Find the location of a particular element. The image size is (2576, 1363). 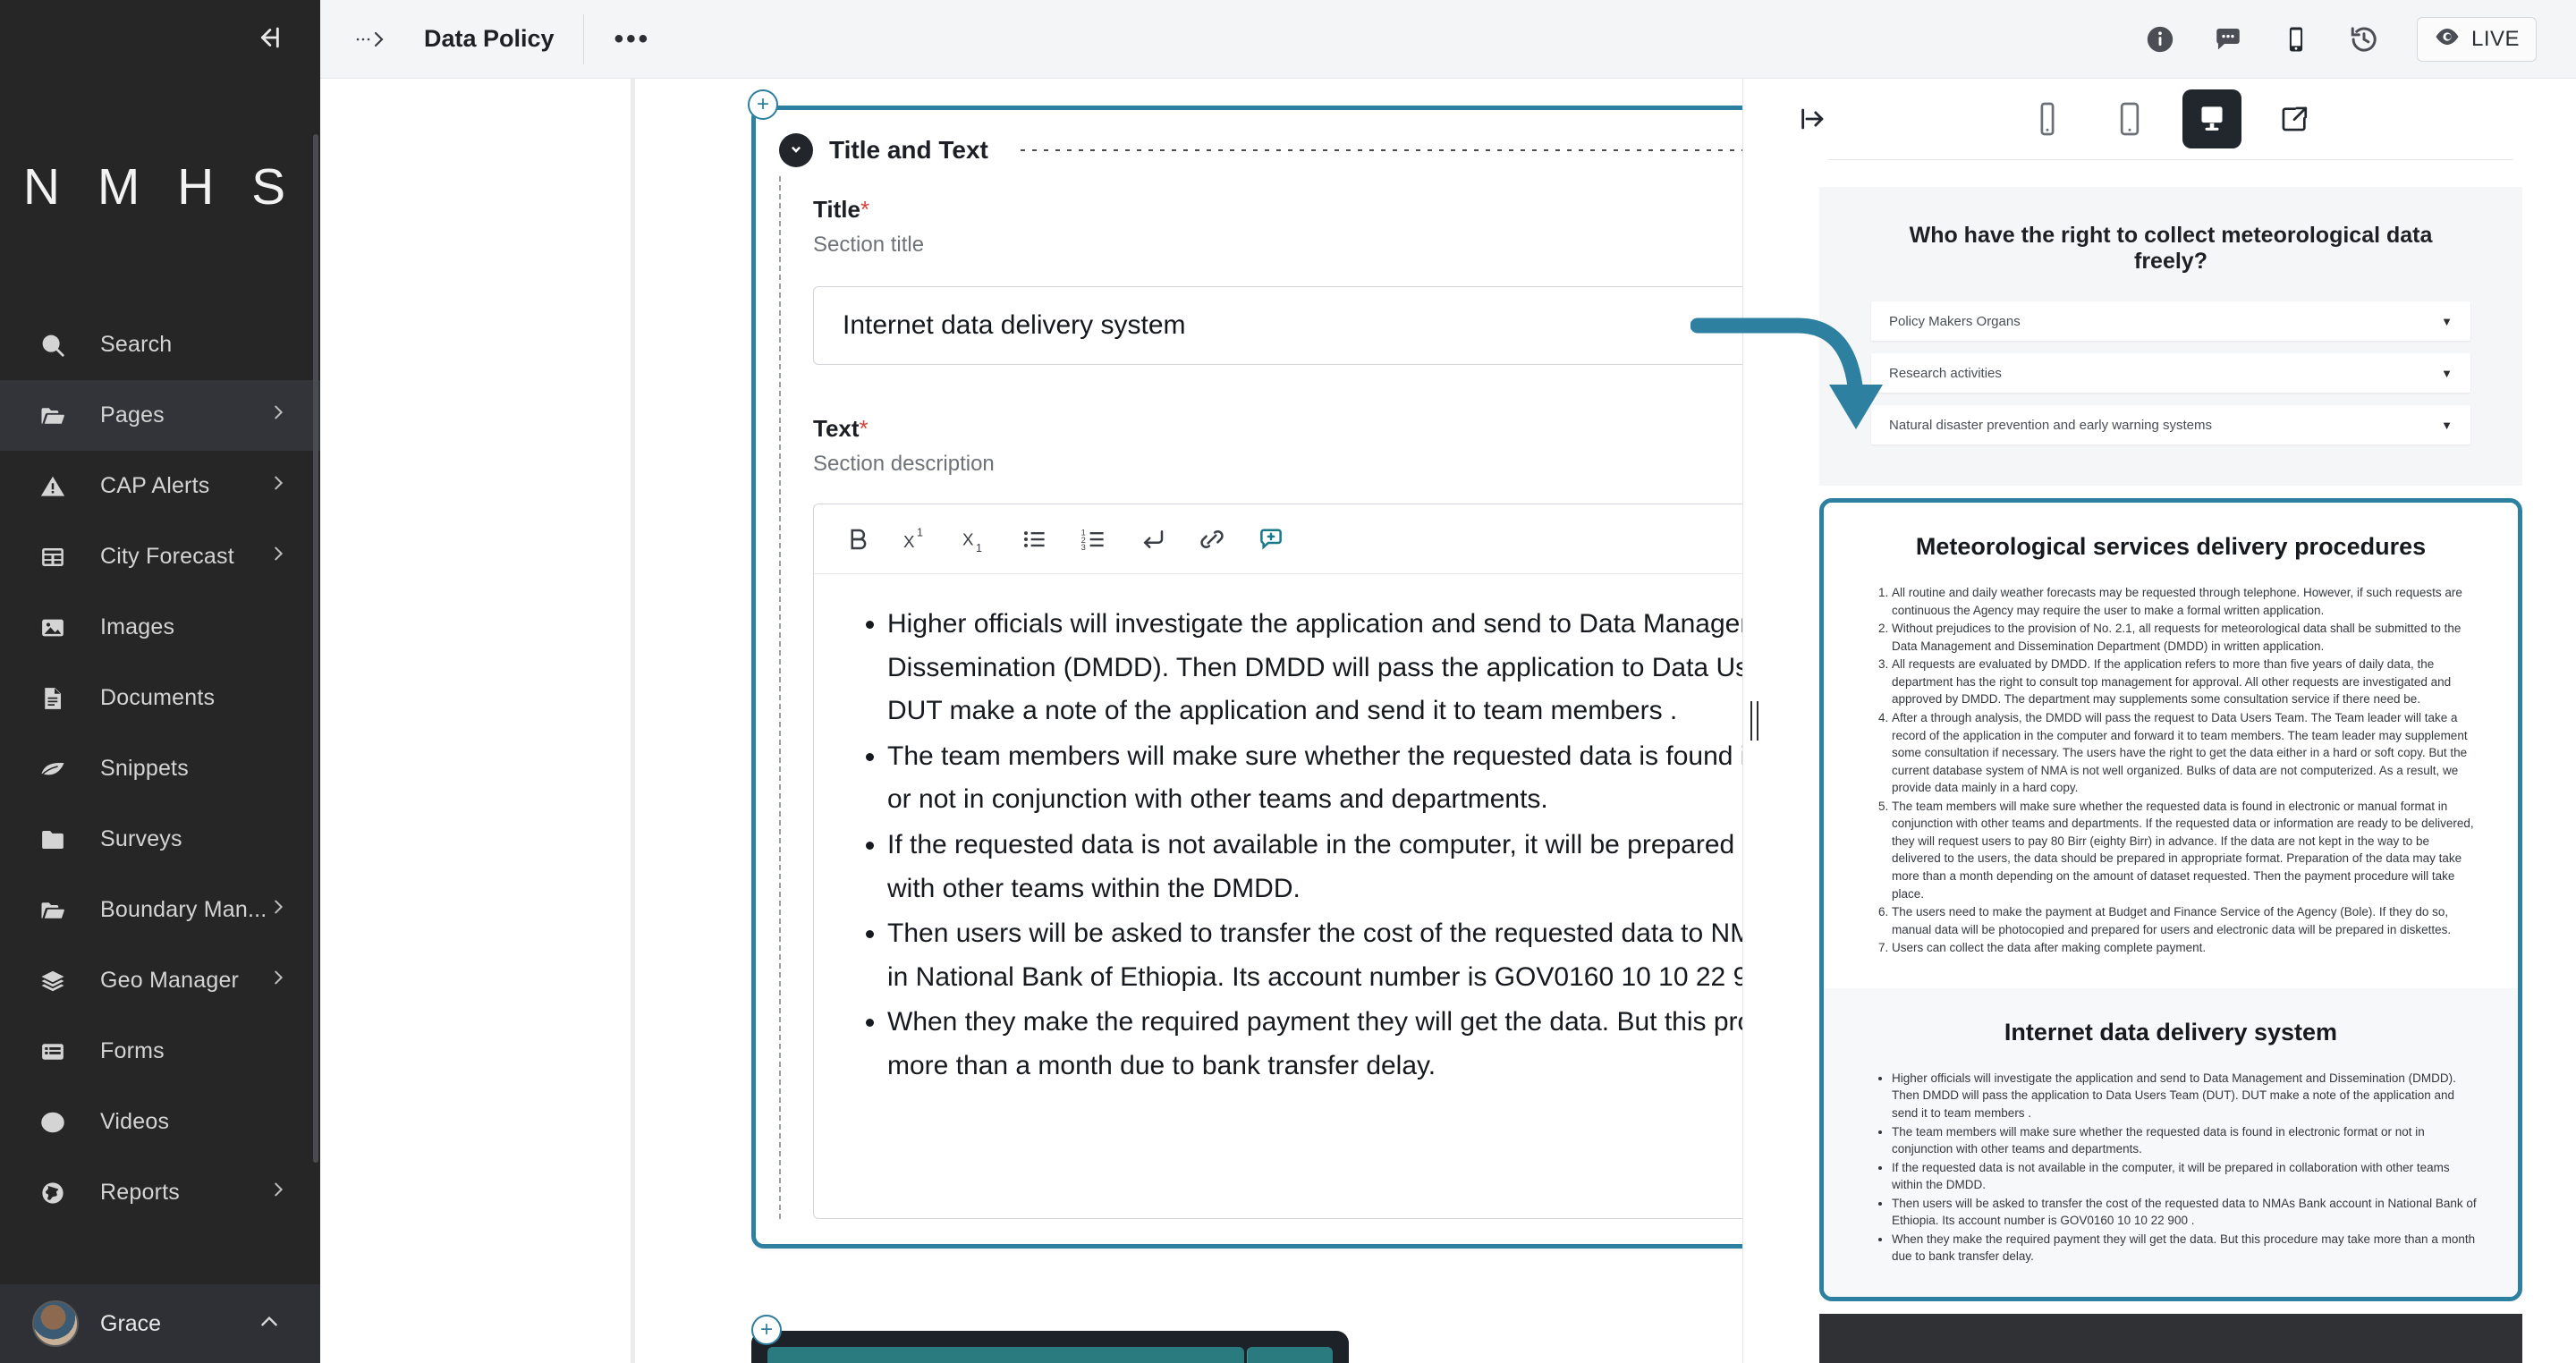

add-section-button: + is located at coordinates (763, 104).